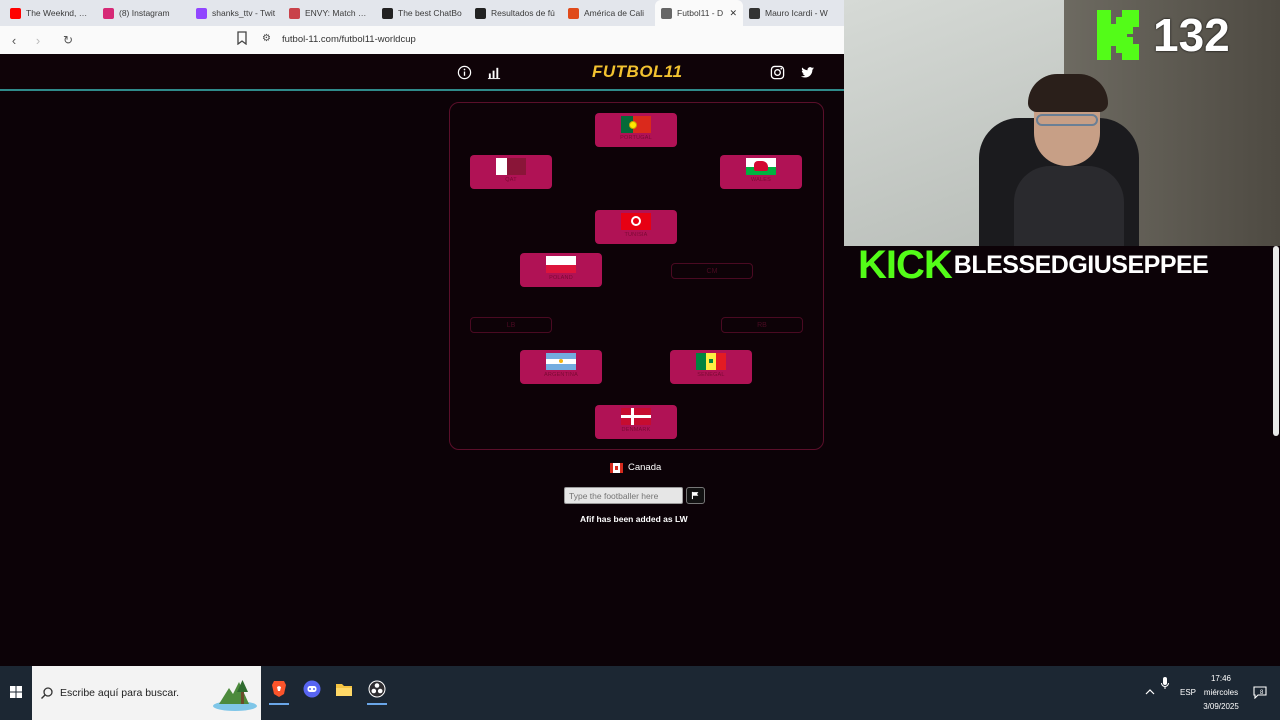  Describe the element at coordinates (711, 361) in the screenshot. I see `senegal-flag-icon` at that location.